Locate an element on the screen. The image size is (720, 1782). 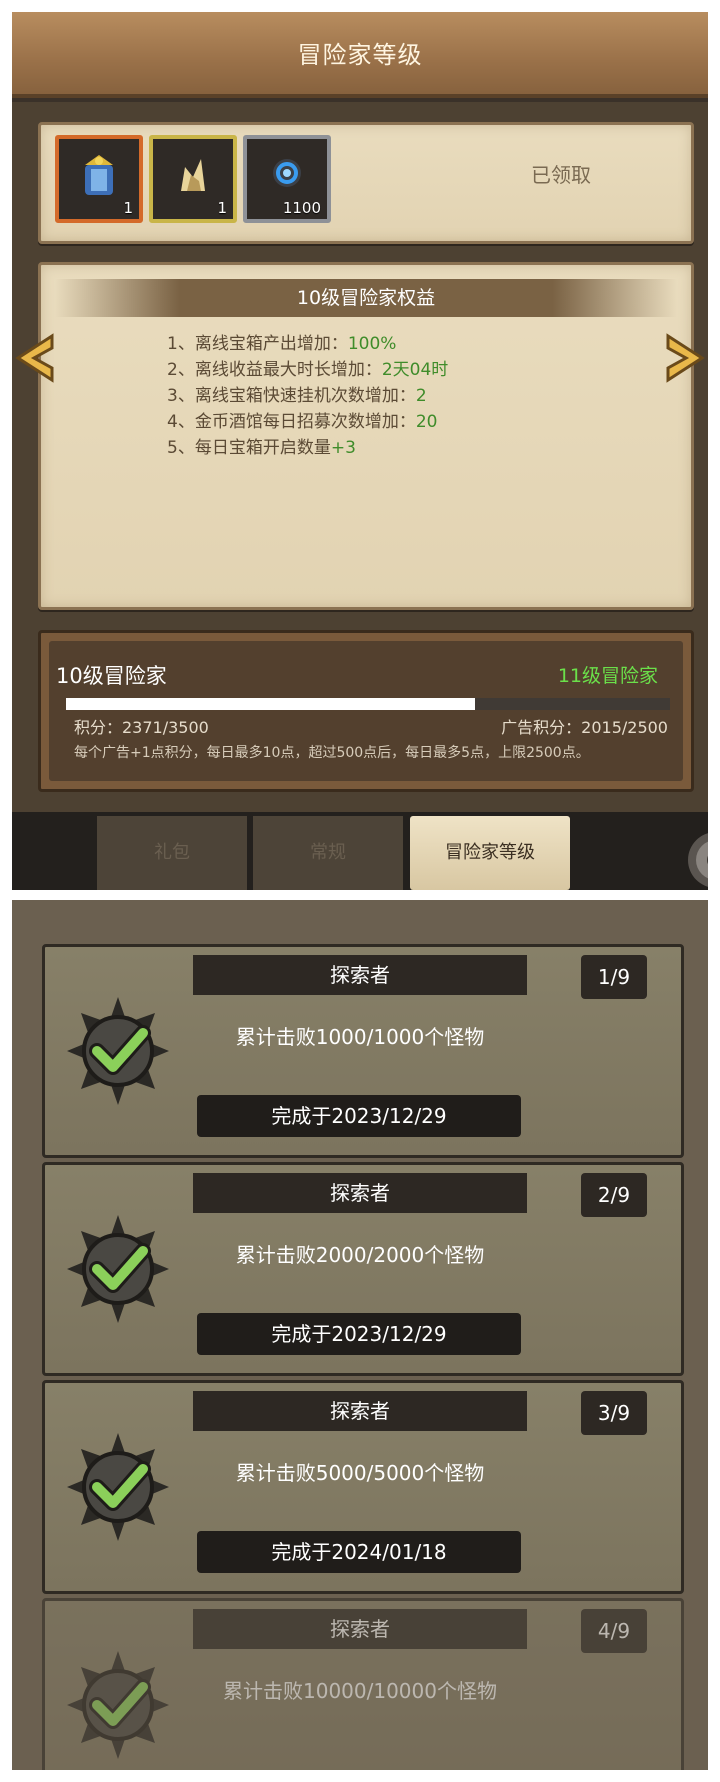
current-level-label: 10级冒险家 is located at coordinates (111, 676).